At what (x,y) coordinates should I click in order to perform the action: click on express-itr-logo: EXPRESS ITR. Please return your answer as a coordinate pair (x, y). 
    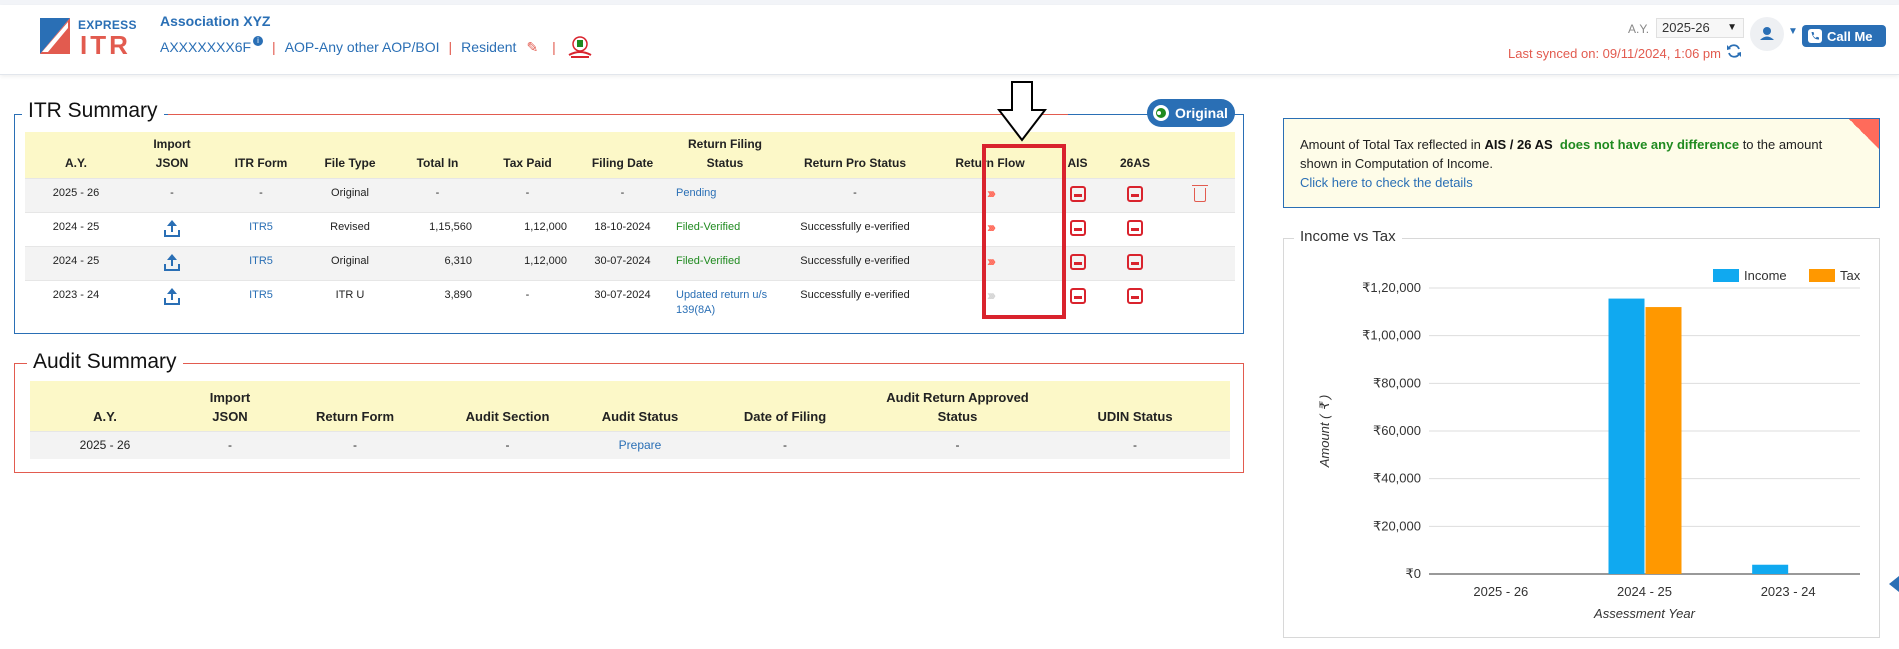
    Looking at the image, I should click on (90, 37).